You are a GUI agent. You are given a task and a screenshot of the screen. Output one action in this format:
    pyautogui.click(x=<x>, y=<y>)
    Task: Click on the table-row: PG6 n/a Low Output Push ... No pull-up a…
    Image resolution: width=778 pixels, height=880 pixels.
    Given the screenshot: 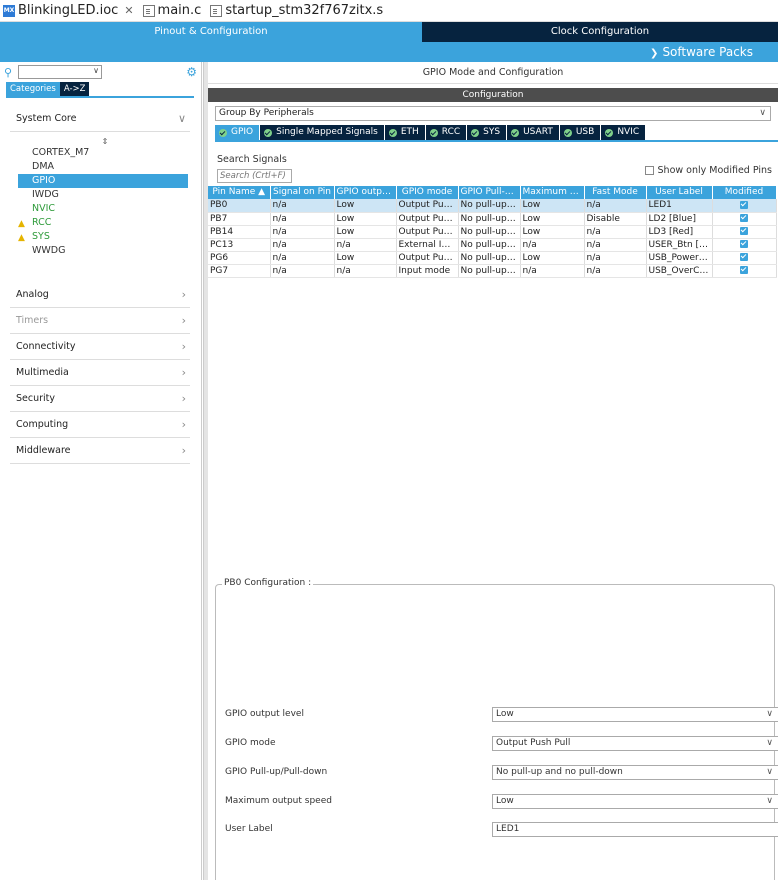 What is the action you would take?
    pyautogui.click(x=492, y=258)
    